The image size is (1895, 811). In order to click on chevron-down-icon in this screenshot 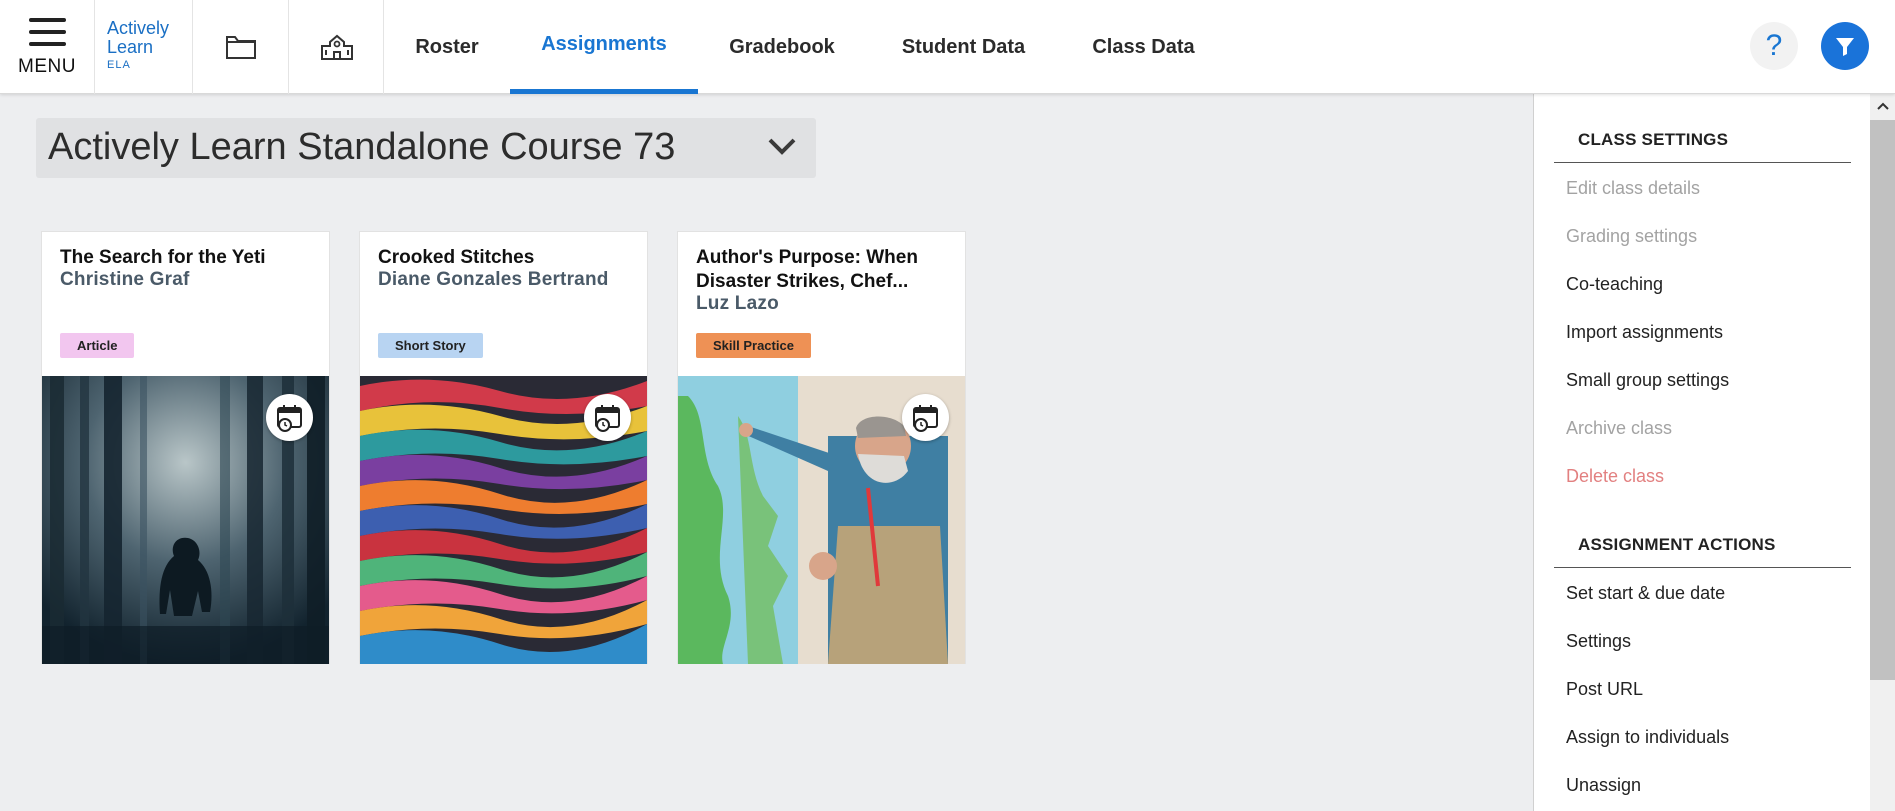, I will do `click(782, 146)`.